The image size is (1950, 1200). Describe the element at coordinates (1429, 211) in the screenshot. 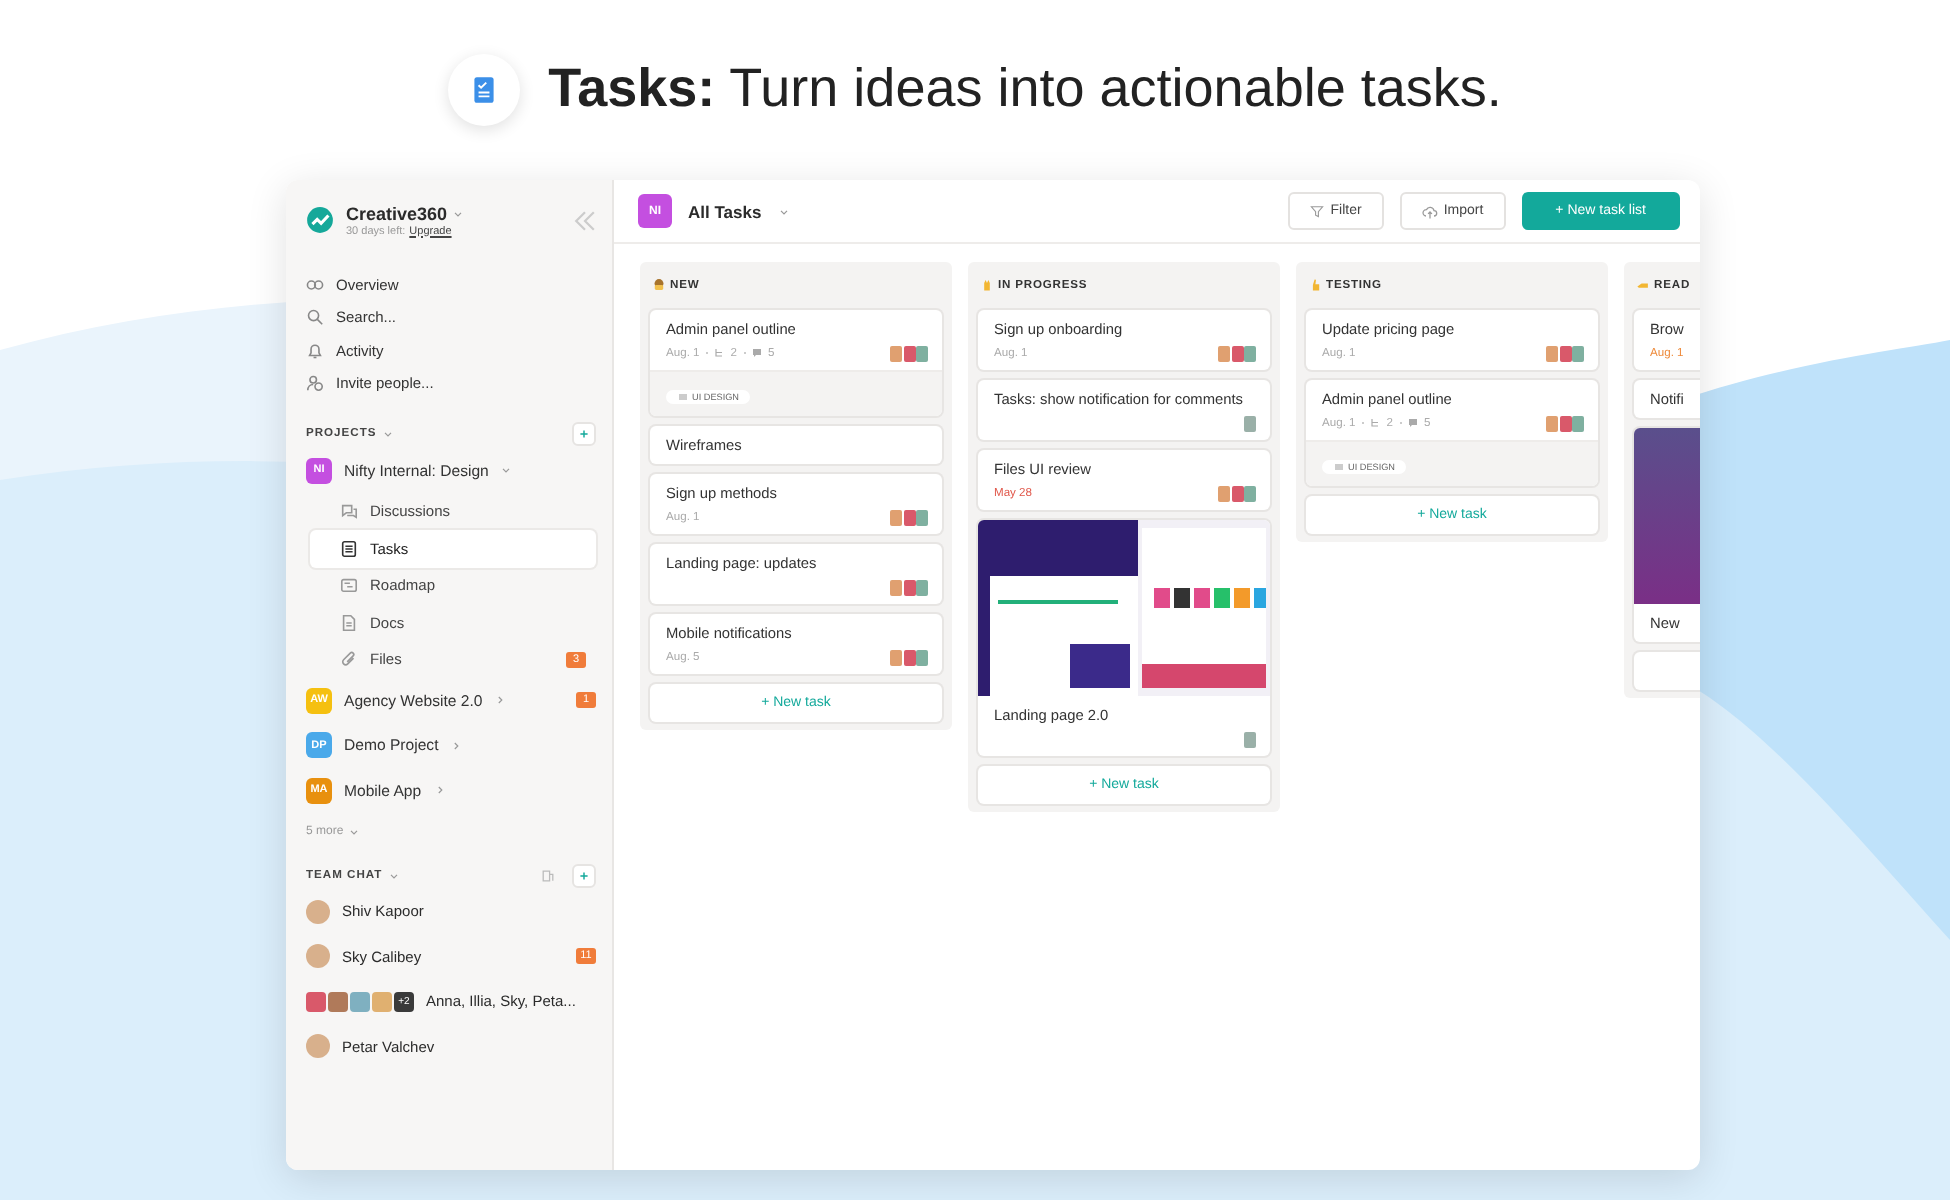

I see `cloud-icon` at that location.